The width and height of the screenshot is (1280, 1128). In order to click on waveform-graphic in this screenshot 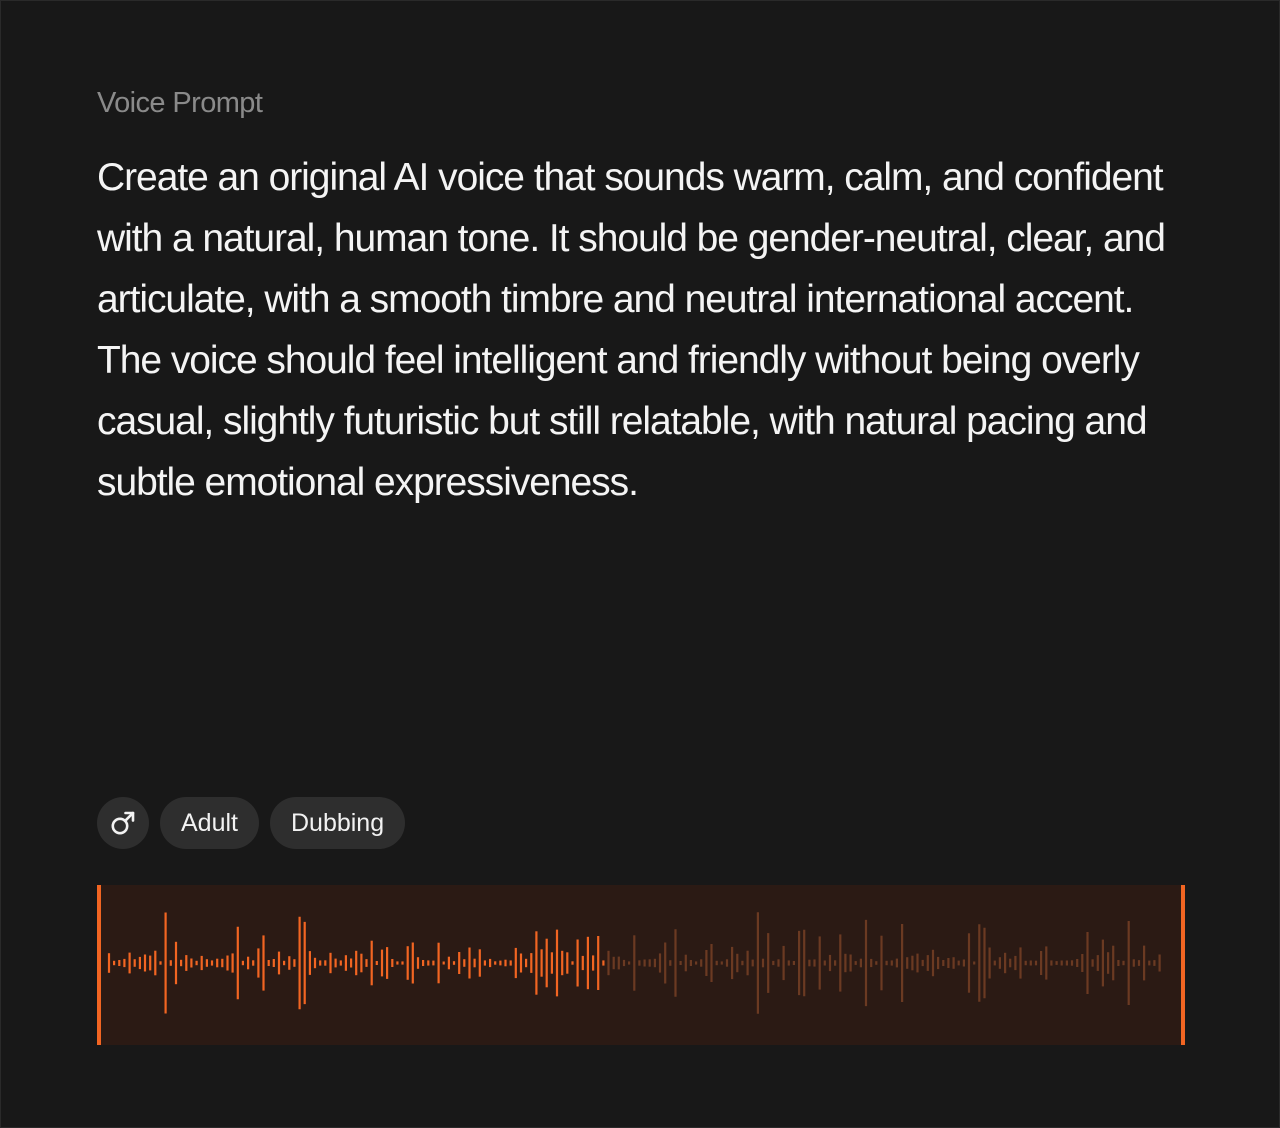, I will do `click(641, 965)`.